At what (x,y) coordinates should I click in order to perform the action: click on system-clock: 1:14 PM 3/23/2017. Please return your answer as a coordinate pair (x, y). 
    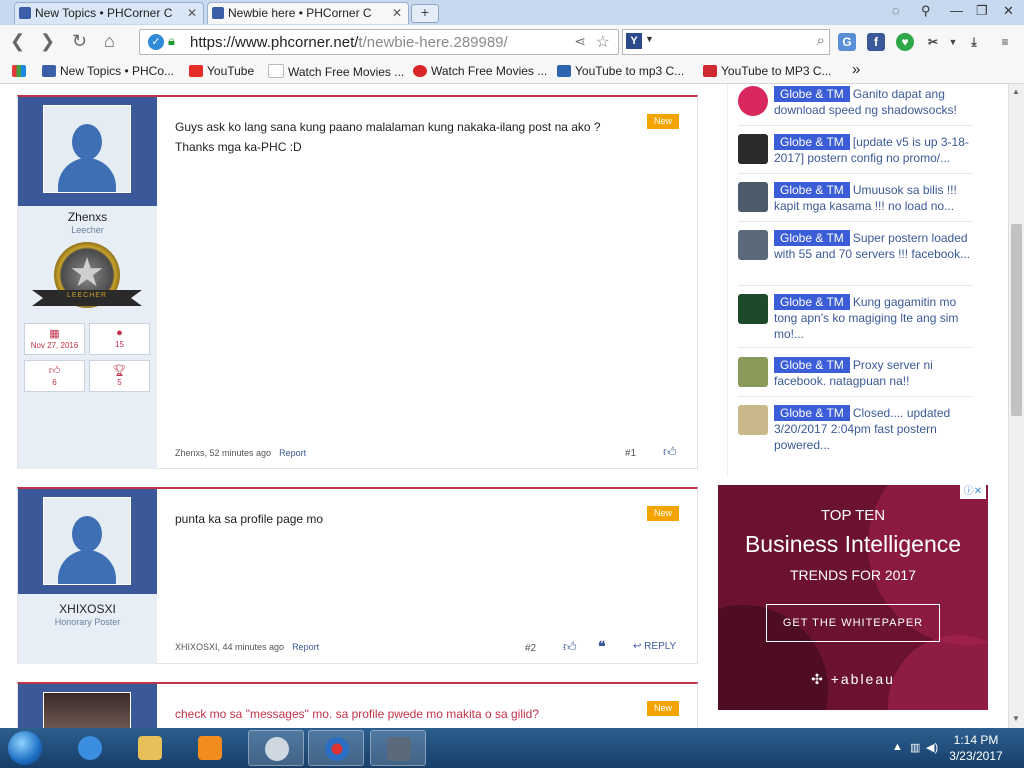
    Looking at the image, I should click on (976, 748).